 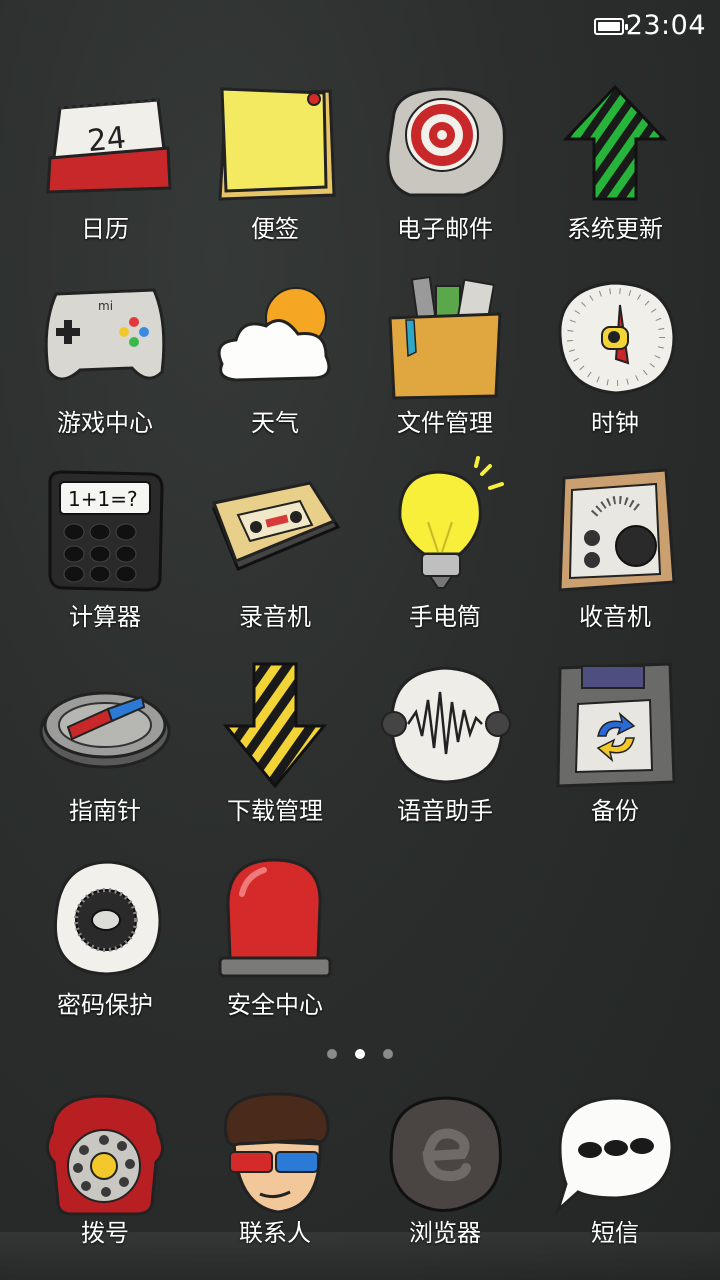 I want to click on gamepad-icon: mi, so click(x=105, y=334).